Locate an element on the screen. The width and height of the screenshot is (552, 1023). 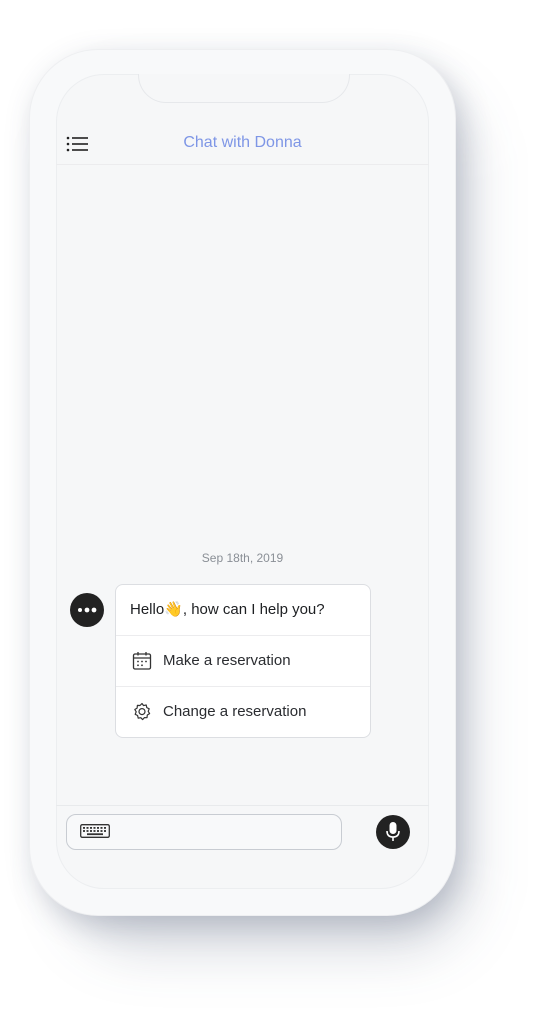
bot-message-bubble: Hello👋, how can I help you? Make a reser is located at coordinates (243, 661).